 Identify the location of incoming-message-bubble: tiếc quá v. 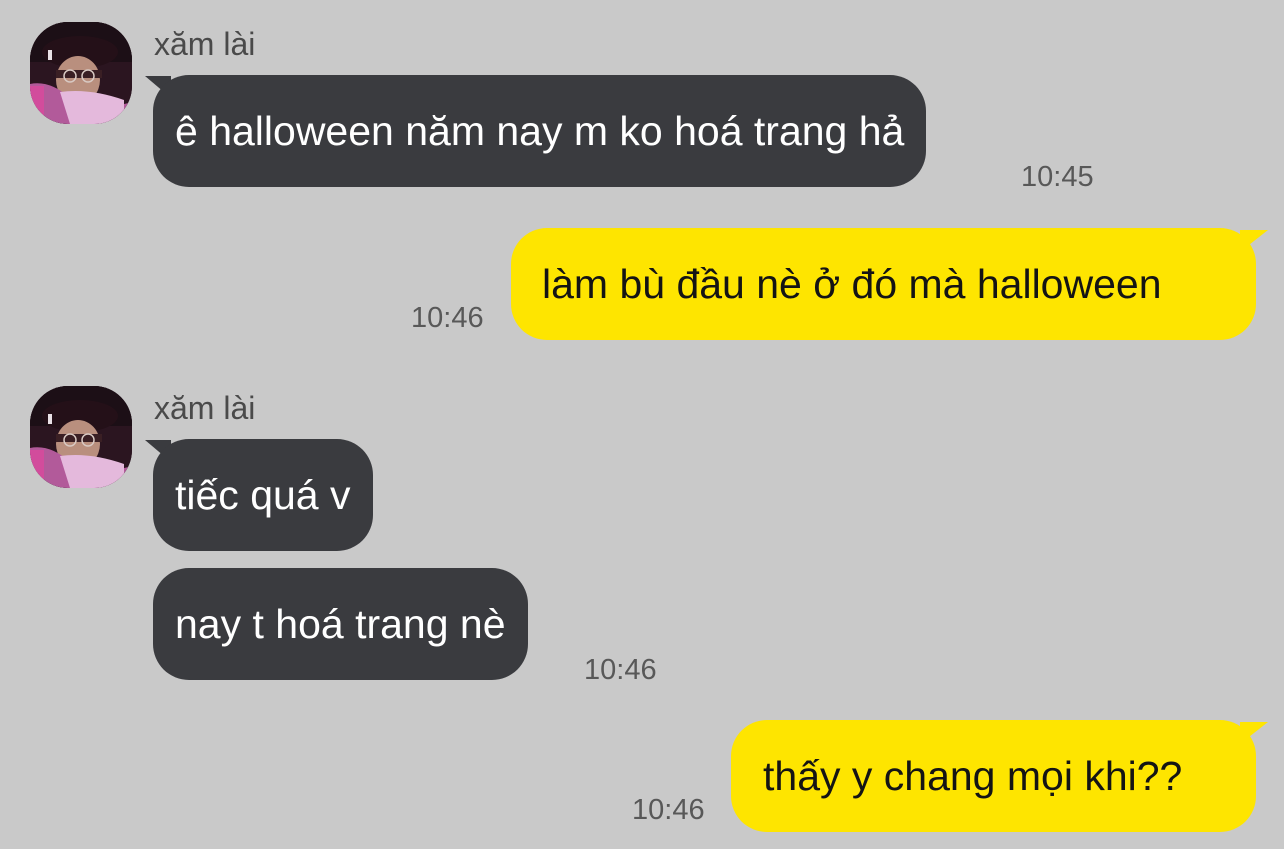
(263, 495).